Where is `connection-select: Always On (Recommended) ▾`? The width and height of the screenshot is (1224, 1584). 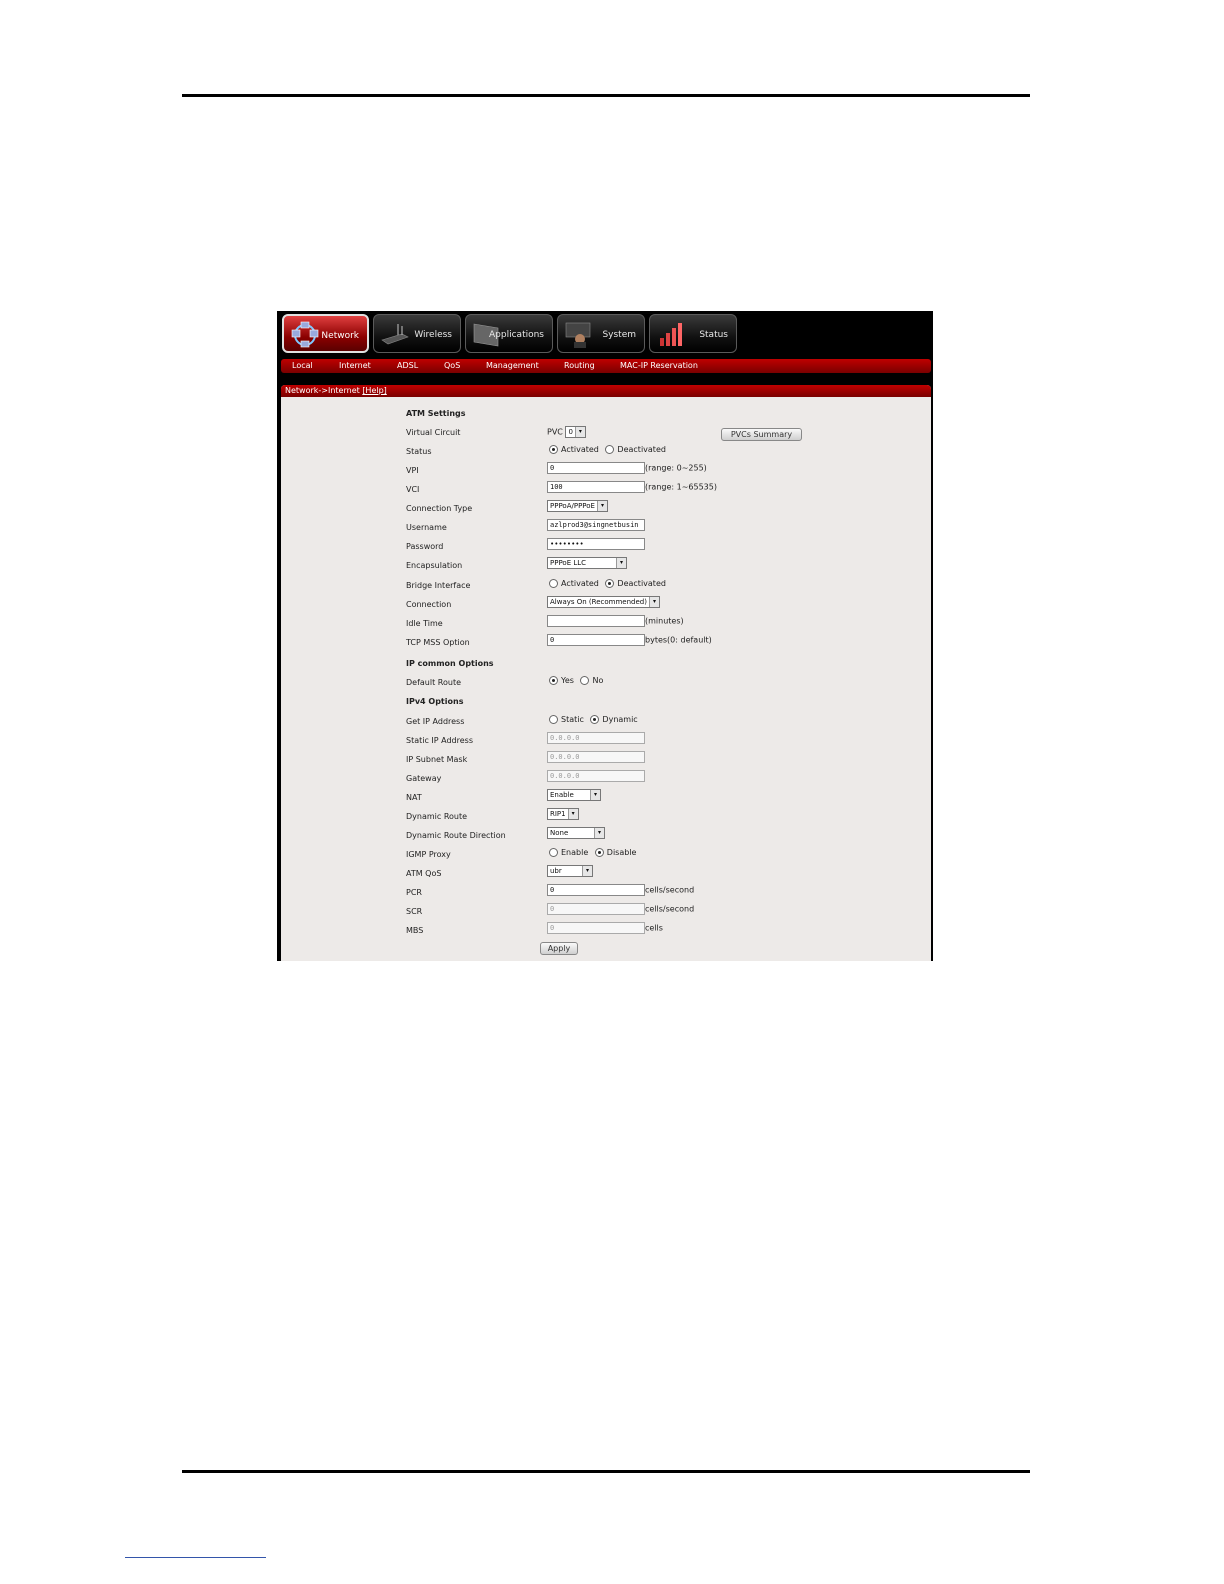 connection-select: Always On (Recommended) ▾ is located at coordinates (603, 602).